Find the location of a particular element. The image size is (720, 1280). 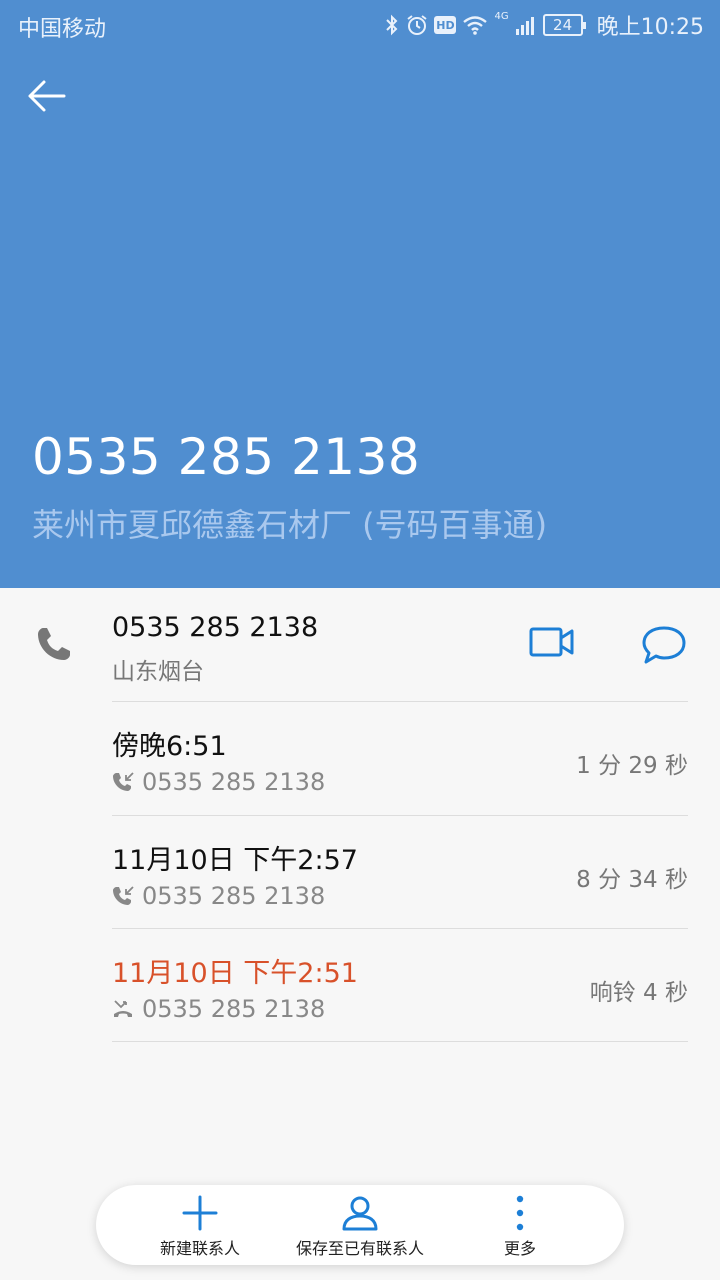

new-contact-button: 新建联系人 is located at coordinates (200, 1225).